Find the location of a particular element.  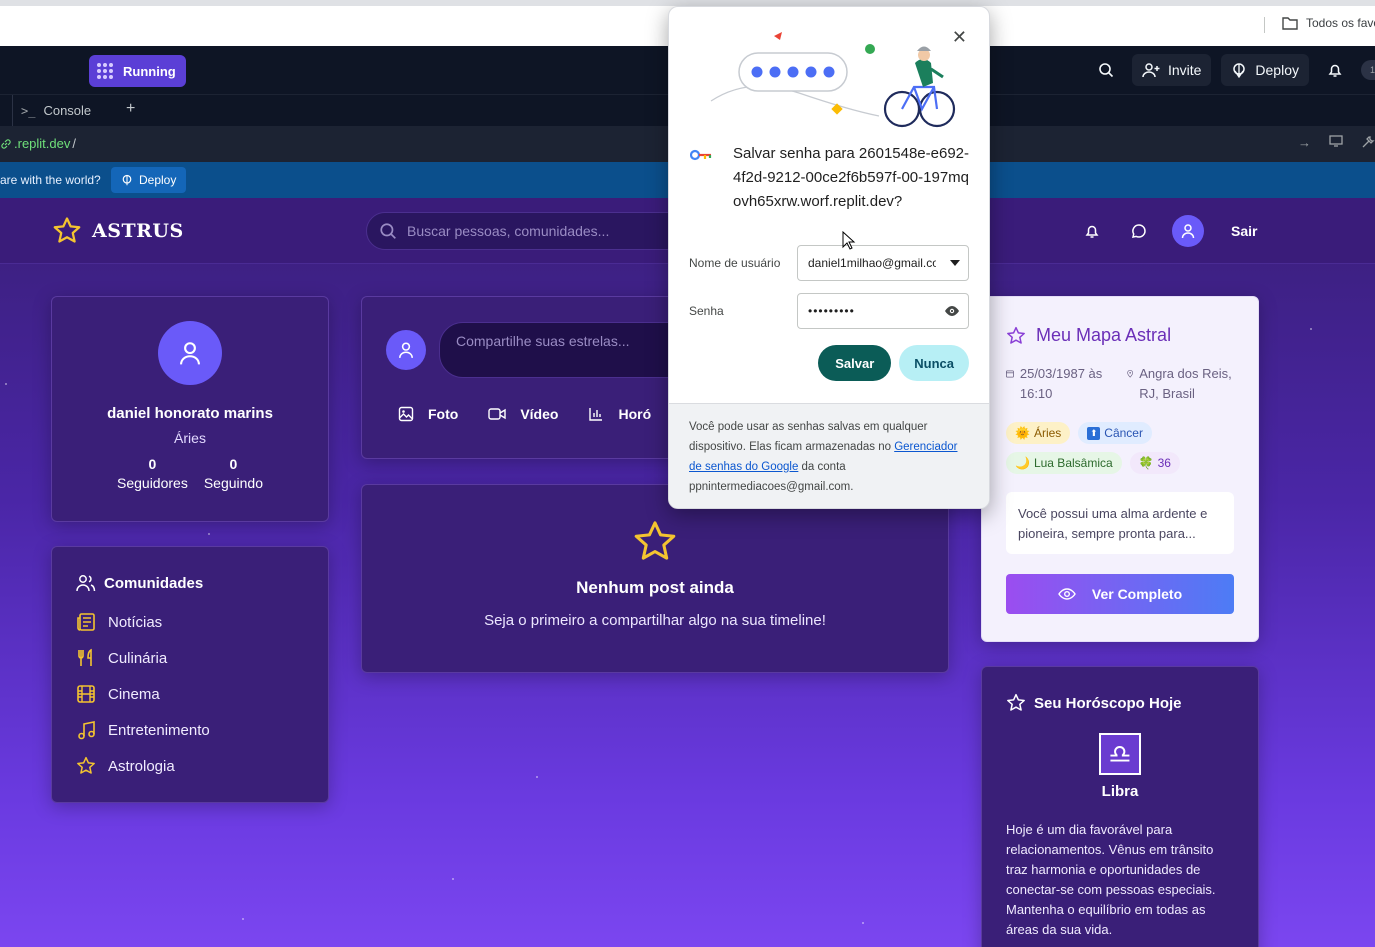

tab-console-label: Console is located at coordinates (67, 110).